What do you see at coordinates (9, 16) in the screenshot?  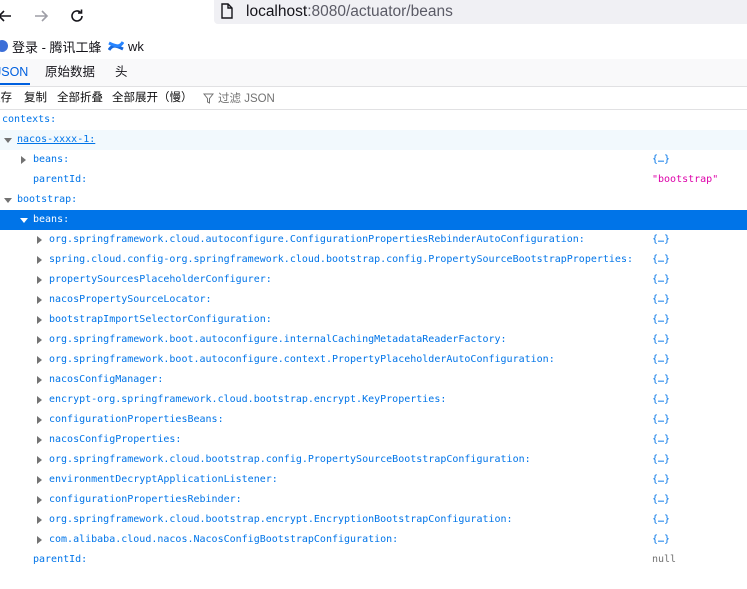 I see `back-arrow-icon` at bounding box center [9, 16].